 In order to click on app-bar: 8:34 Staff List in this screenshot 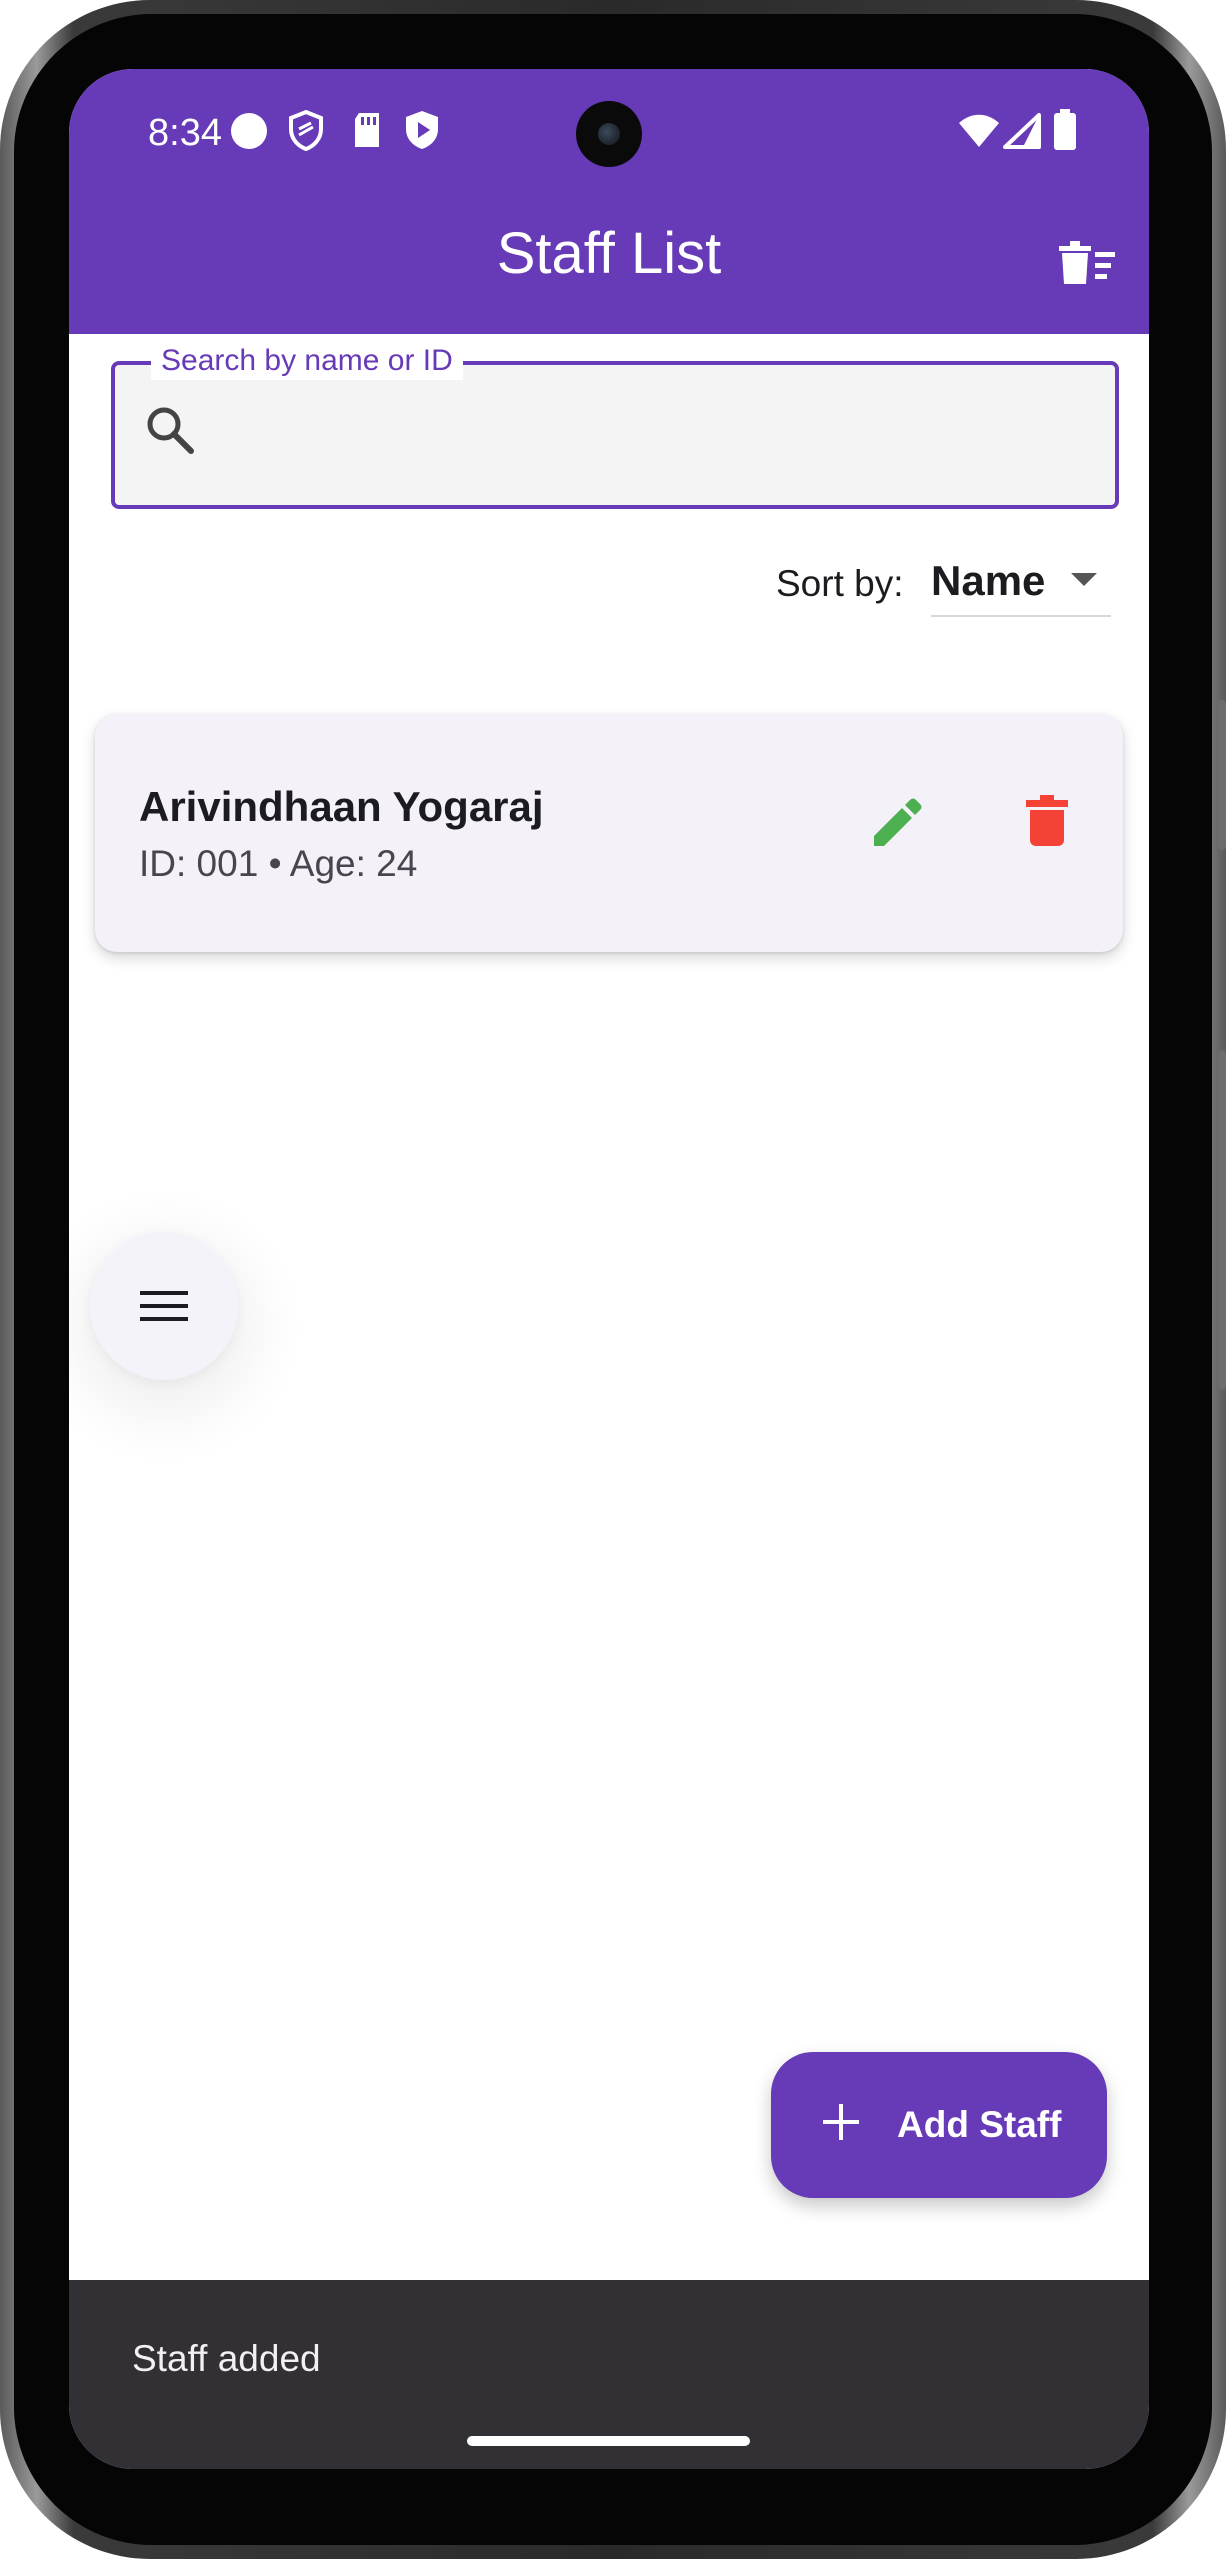, I will do `click(609, 201)`.